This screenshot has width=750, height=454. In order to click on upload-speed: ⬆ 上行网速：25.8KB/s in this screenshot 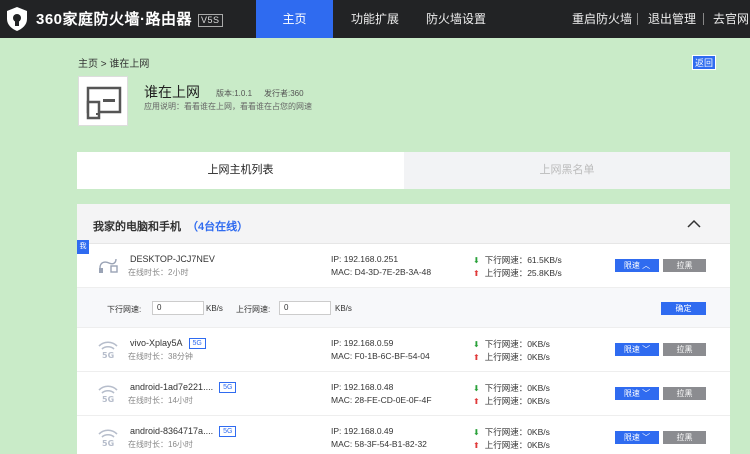, I will do `click(517, 273)`.